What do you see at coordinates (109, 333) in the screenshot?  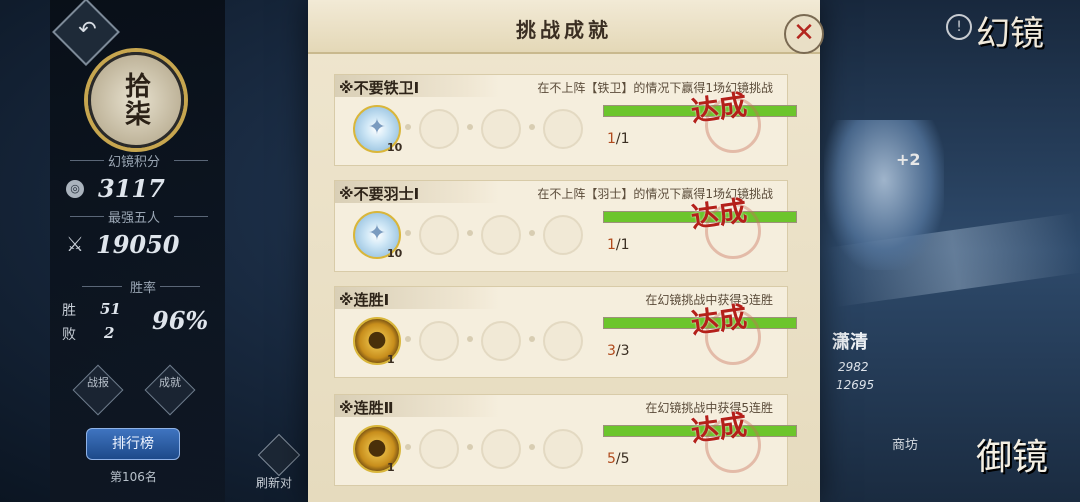 I see `losses-value: 2` at bounding box center [109, 333].